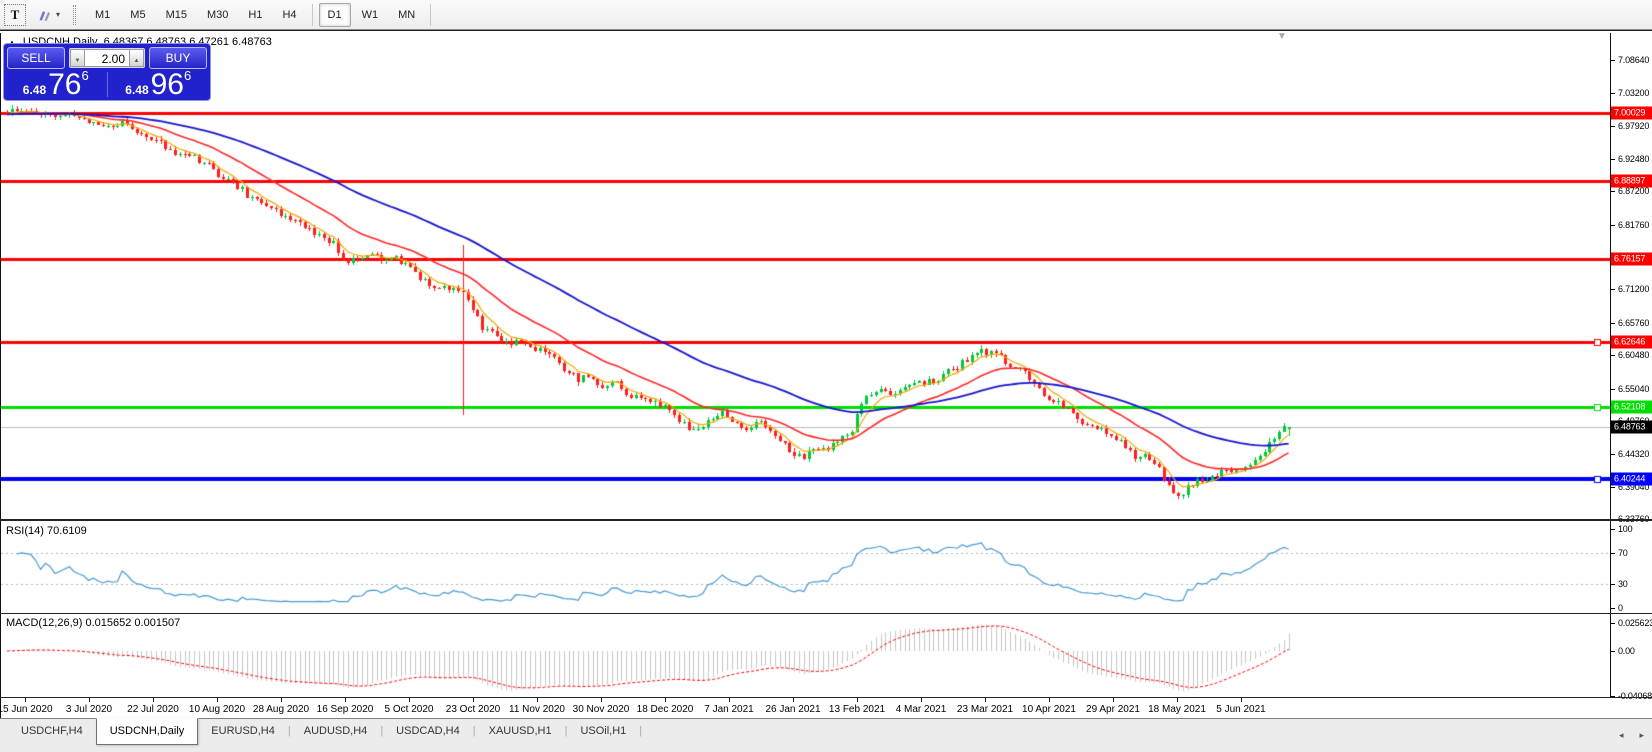 The width and height of the screenshot is (1652, 752). What do you see at coordinates (1631, 181) in the screenshot?
I see `price-level-label-6.88897: 6.88897` at bounding box center [1631, 181].